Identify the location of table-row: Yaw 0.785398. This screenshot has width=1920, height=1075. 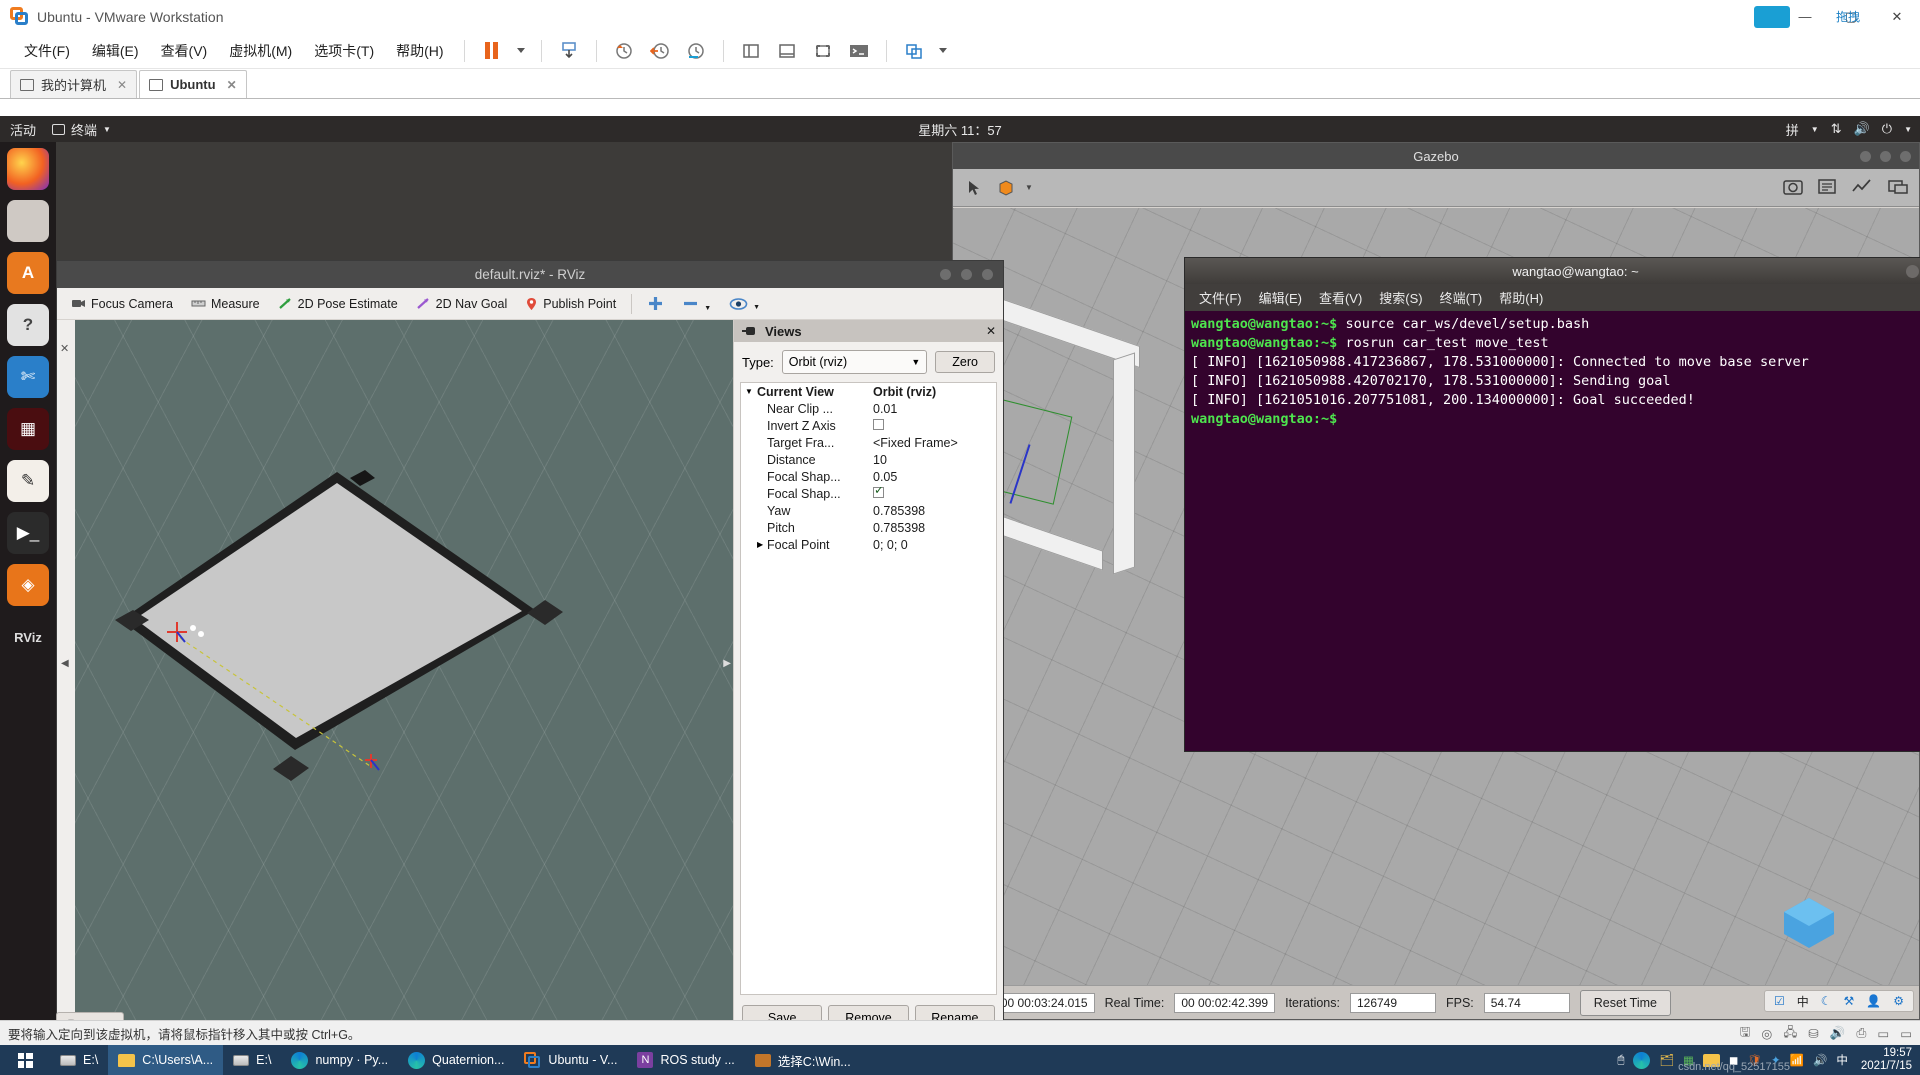
(868, 510).